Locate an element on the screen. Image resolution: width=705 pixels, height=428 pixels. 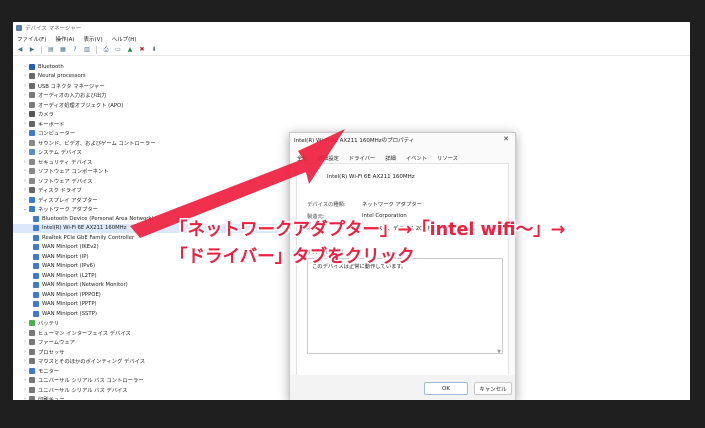
tree-item: › Bluetooth is located at coordinates (148, 67).